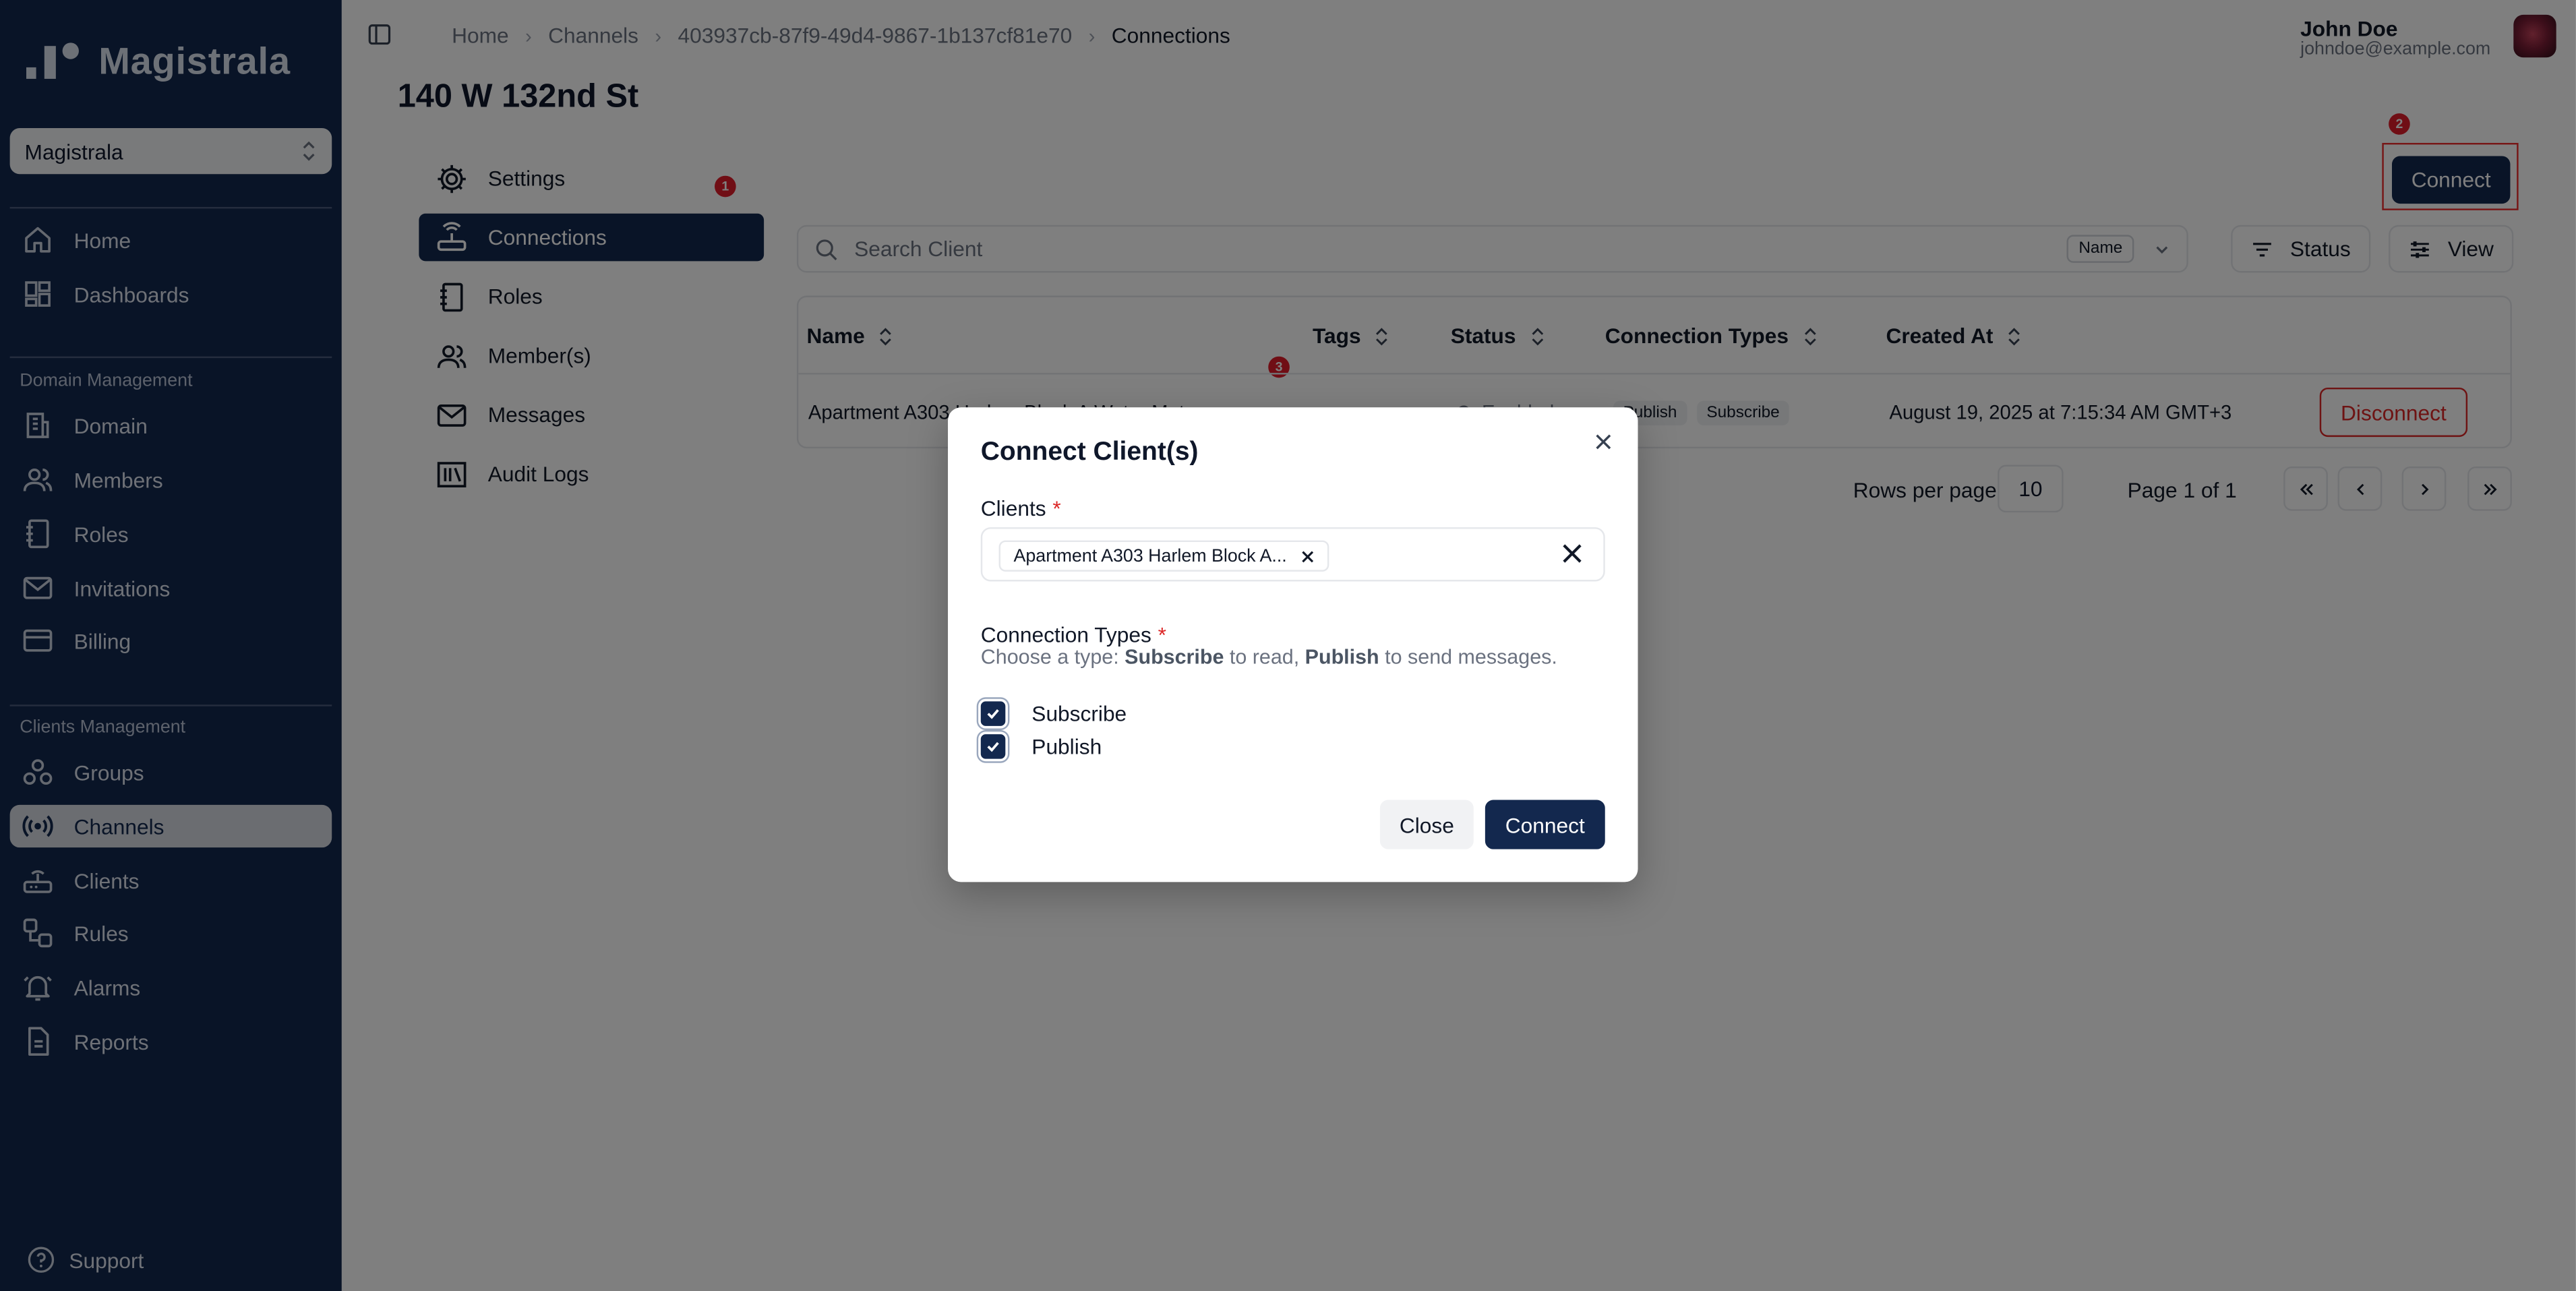  What do you see at coordinates (1264, 657) in the screenshot?
I see `hint-text: to read,` at bounding box center [1264, 657].